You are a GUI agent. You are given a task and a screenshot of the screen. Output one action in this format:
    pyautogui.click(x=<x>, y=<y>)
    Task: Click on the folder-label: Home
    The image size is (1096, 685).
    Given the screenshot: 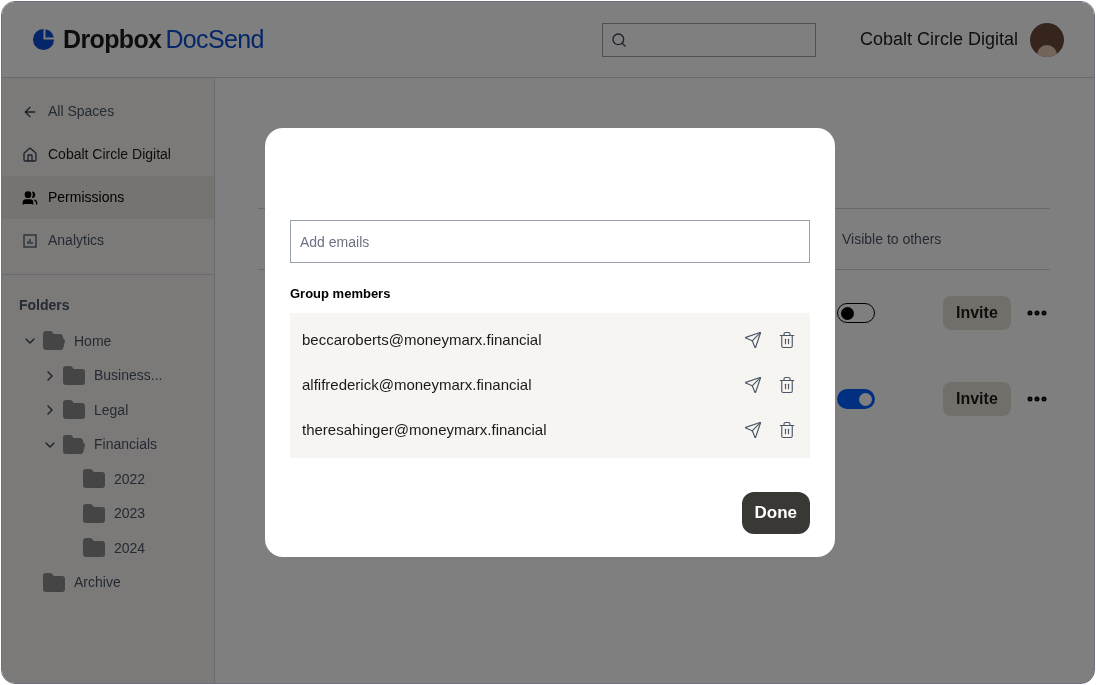 What is the action you would take?
    pyautogui.click(x=93, y=341)
    